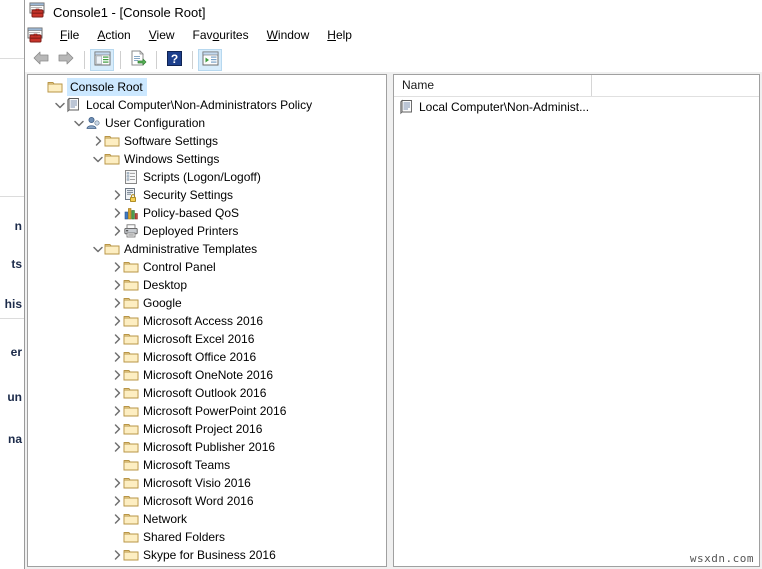  Describe the element at coordinates (198, 501) in the screenshot. I see `tree-node-label: Microsoft Word 2016` at that location.